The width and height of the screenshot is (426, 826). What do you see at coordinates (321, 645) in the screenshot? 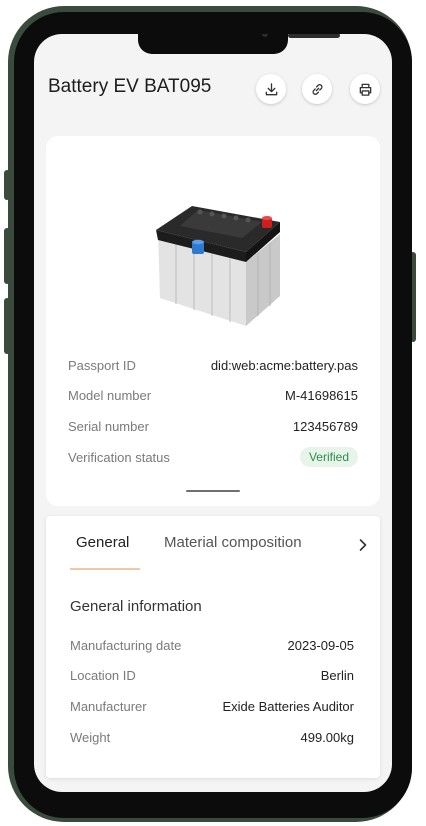
I see `manufacturing-date-value: 2023-09-05` at bounding box center [321, 645].